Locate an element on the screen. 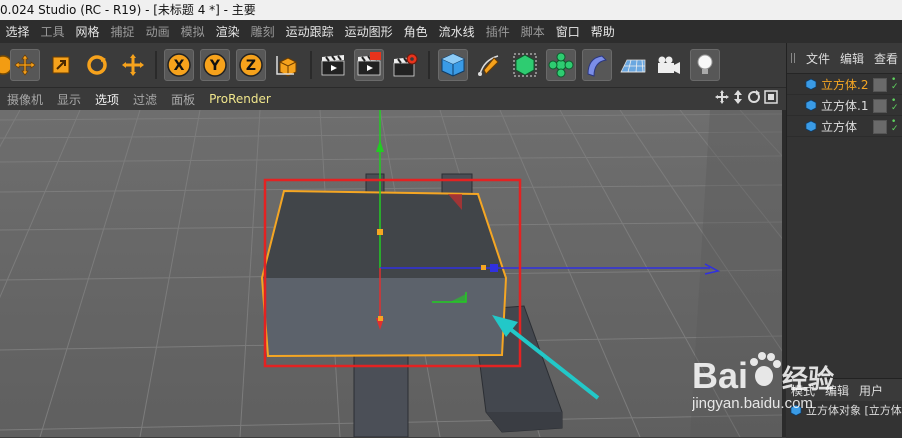 The width and height of the screenshot is (902, 438). floor-object-button is located at coordinates (633, 65).